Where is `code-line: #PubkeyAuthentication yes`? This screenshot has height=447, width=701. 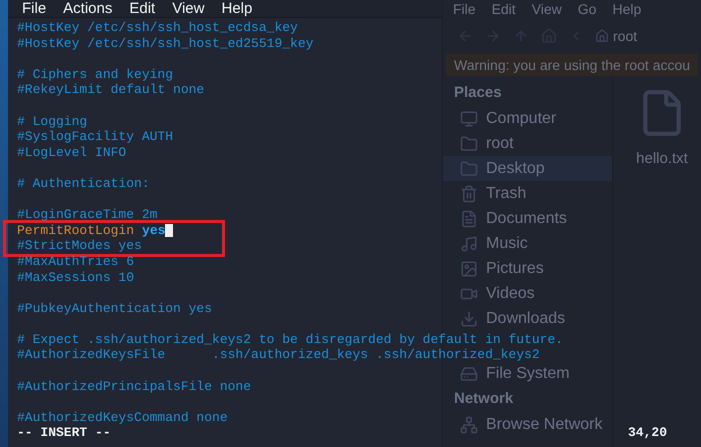
code-line: #PubkeyAuthentication yes is located at coordinates (114, 308).